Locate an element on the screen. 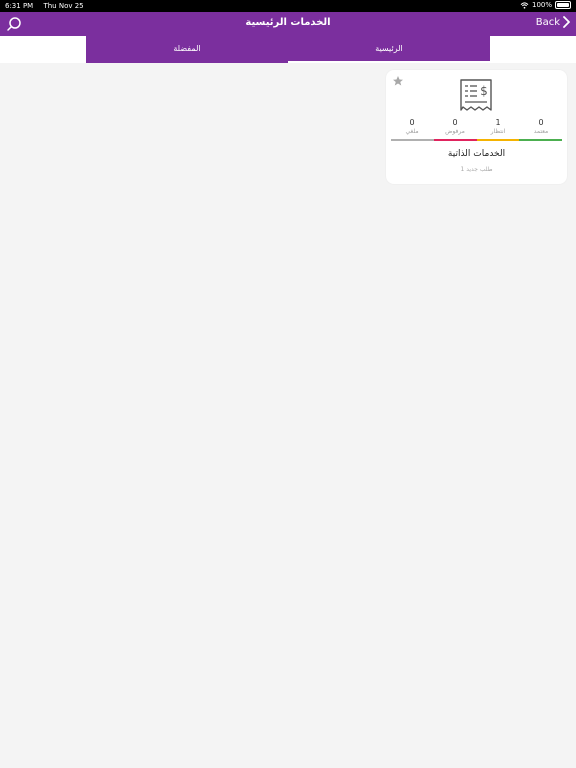  tab-active-indicator is located at coordinates (389, 62).